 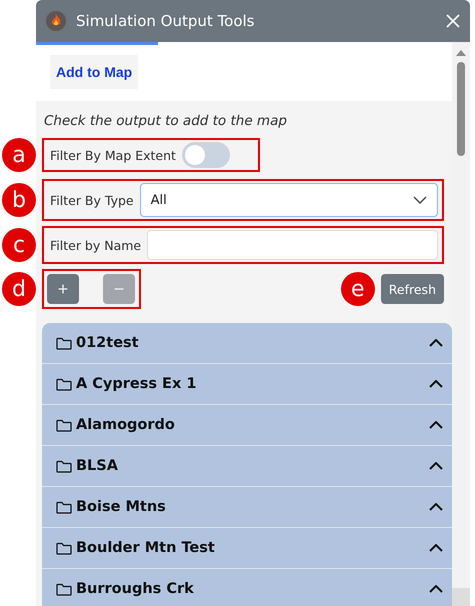 I want to click on close-button, so click(x=453, y=21).